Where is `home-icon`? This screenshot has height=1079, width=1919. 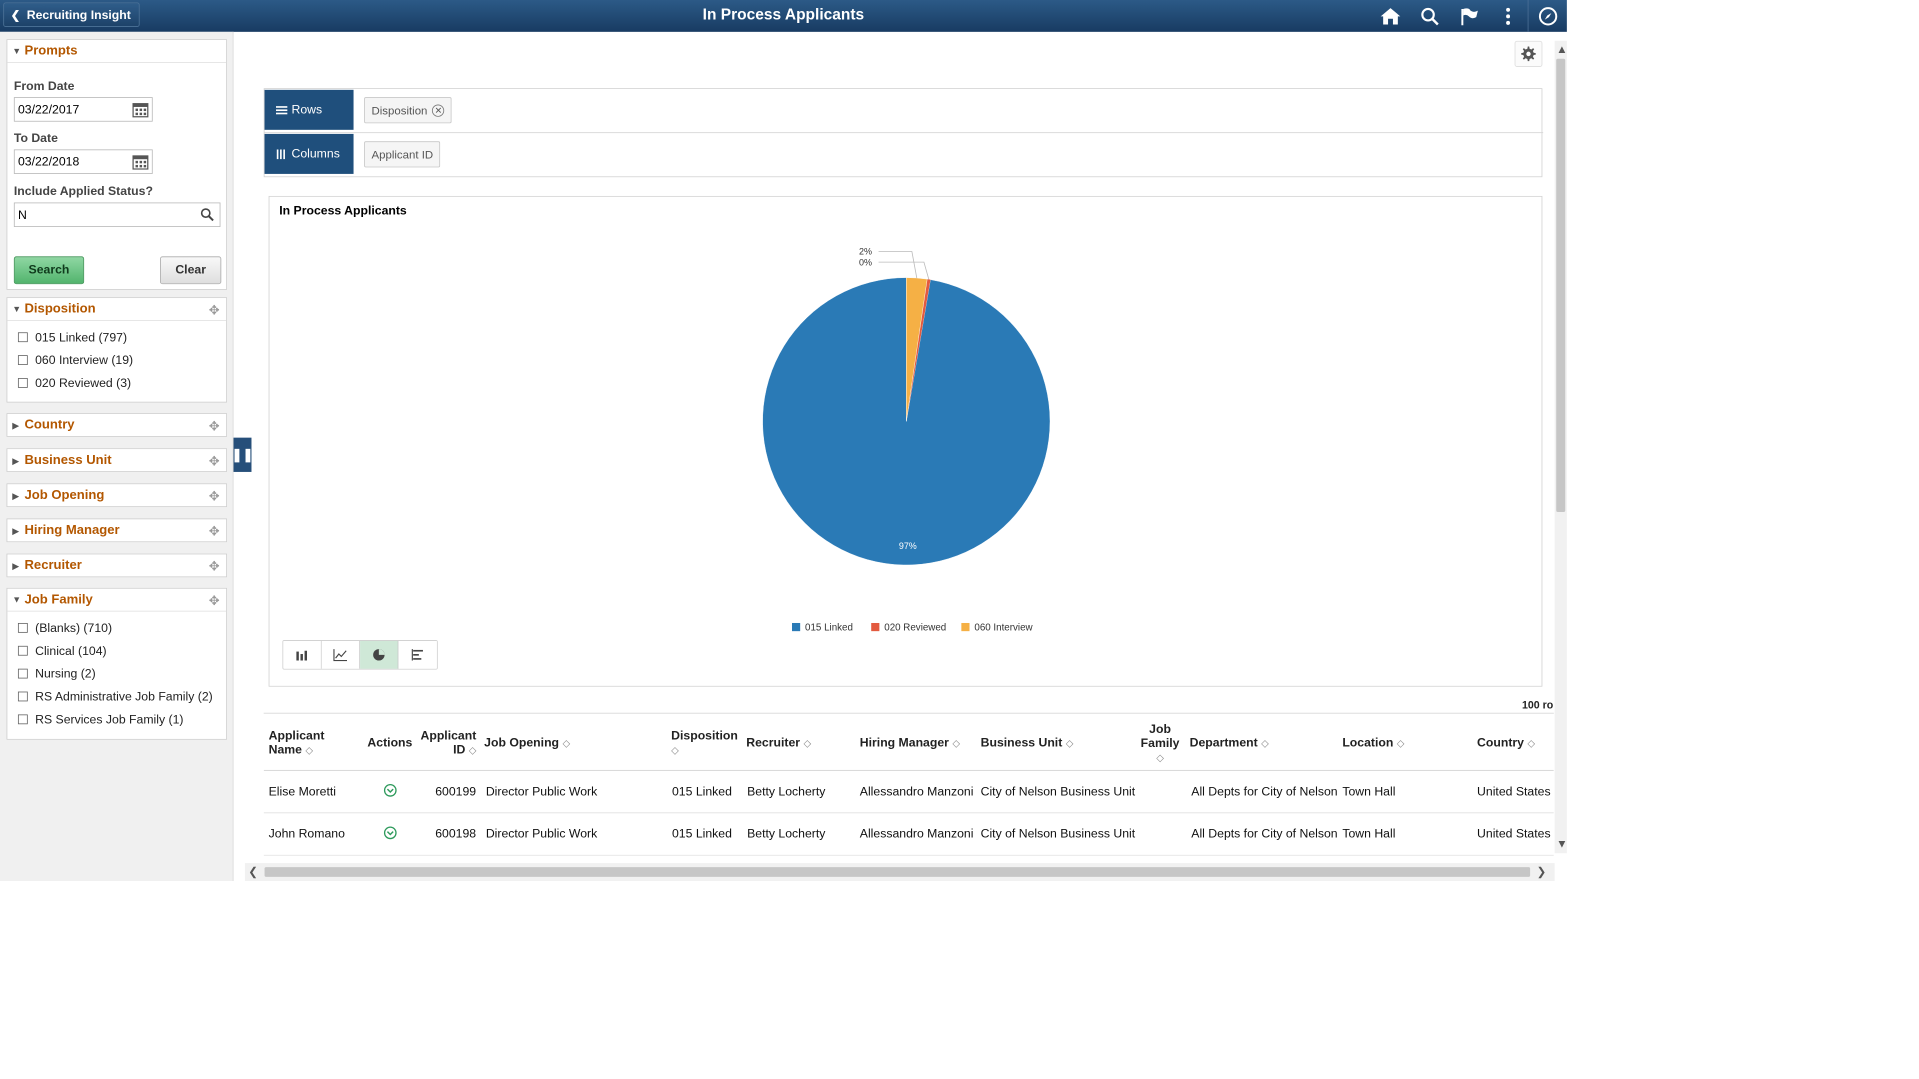 home-icon is located at coordinates (1390, 16).